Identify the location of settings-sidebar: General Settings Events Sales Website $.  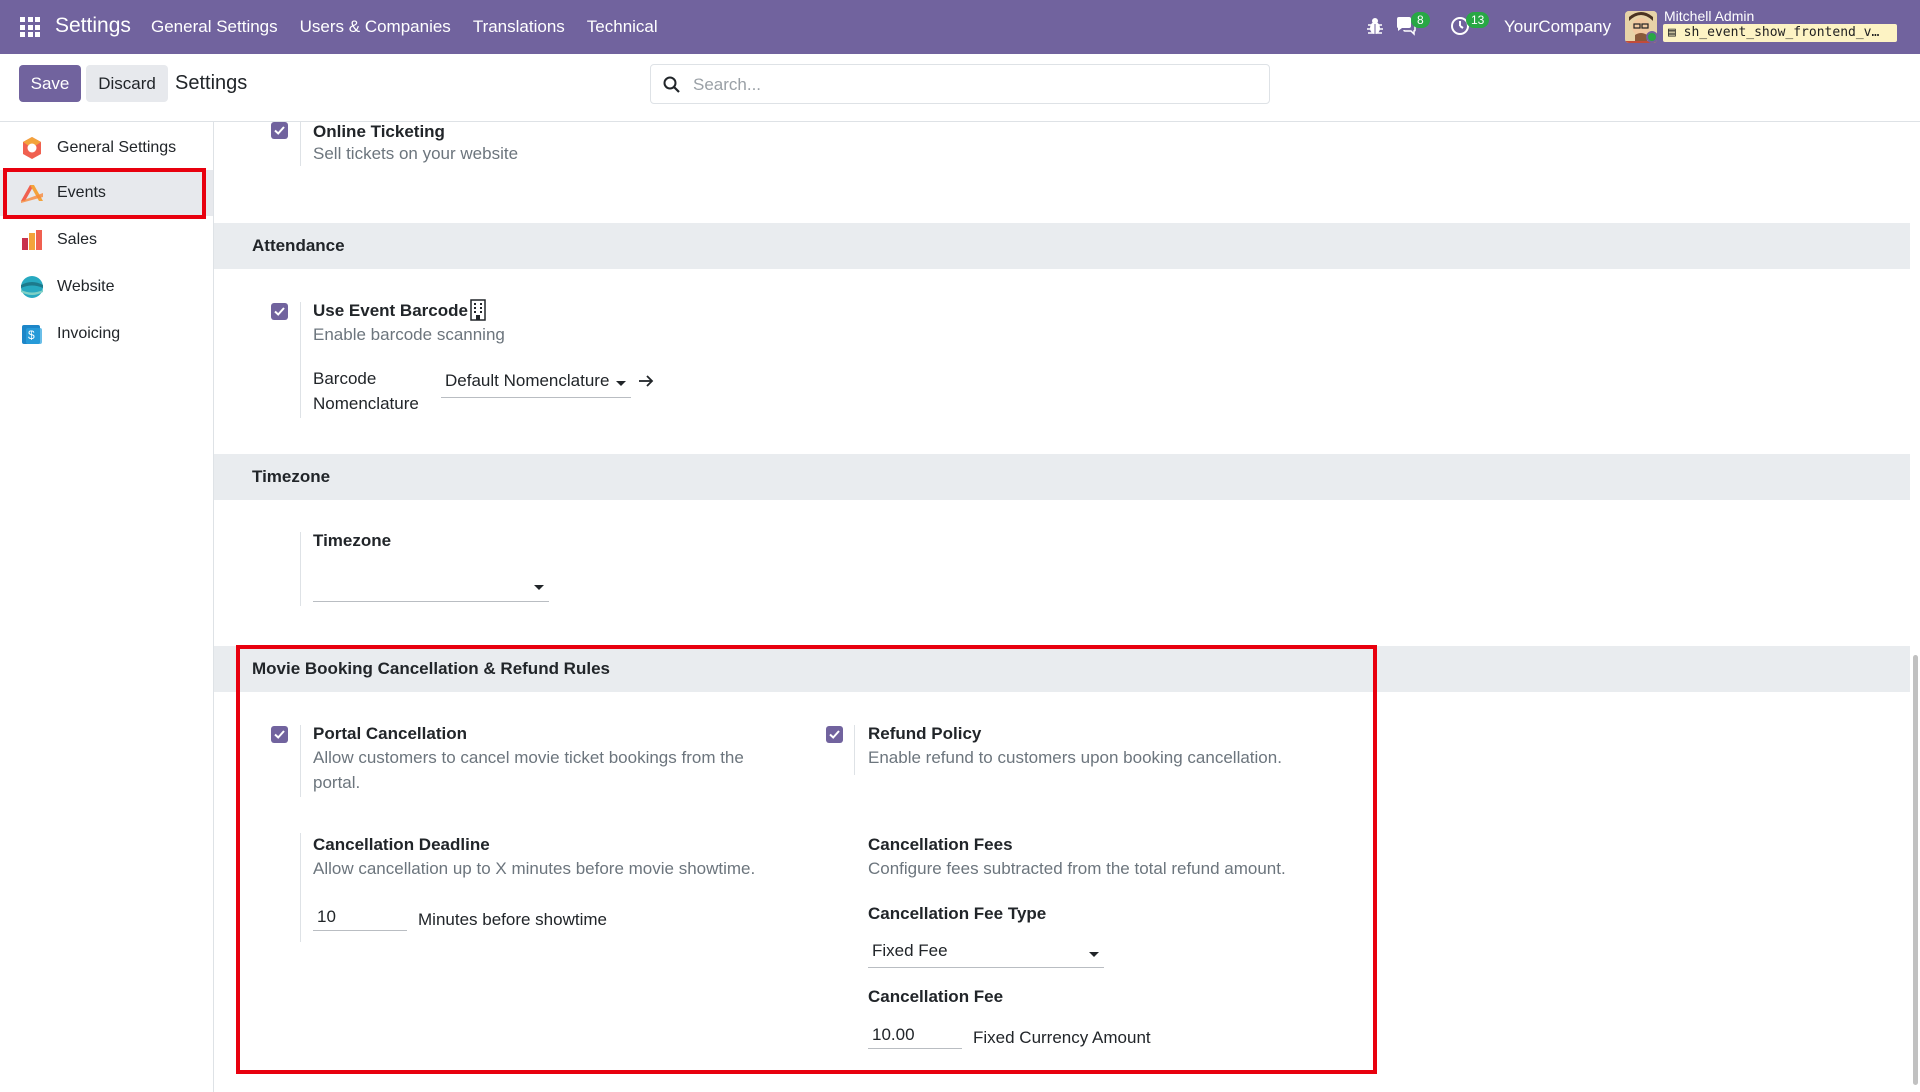
(107, 607).